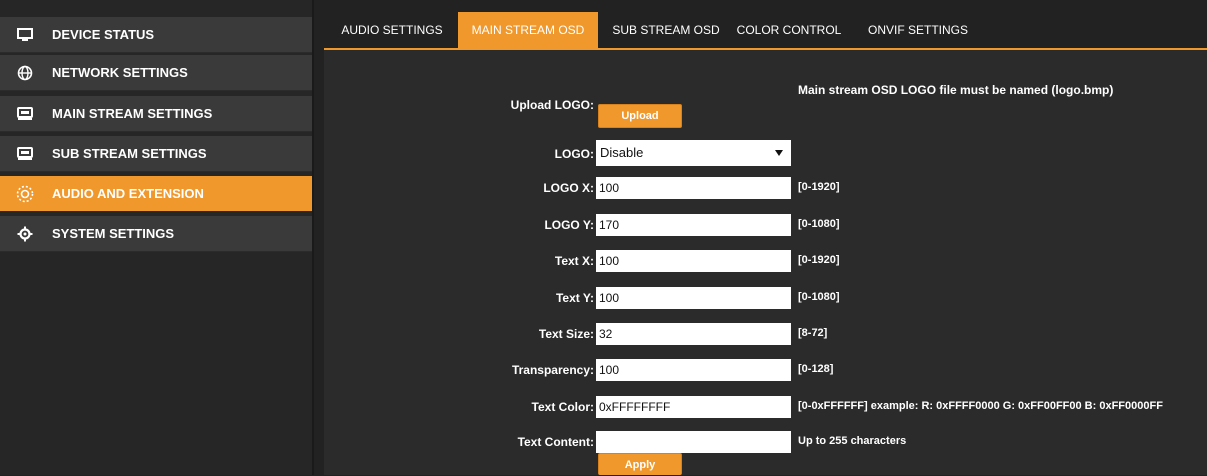 The image size is (1207, 476). Describe the element at coordinates (813, 333) in the screenshot. I see `text-size-hint: [8-72]` at that location.